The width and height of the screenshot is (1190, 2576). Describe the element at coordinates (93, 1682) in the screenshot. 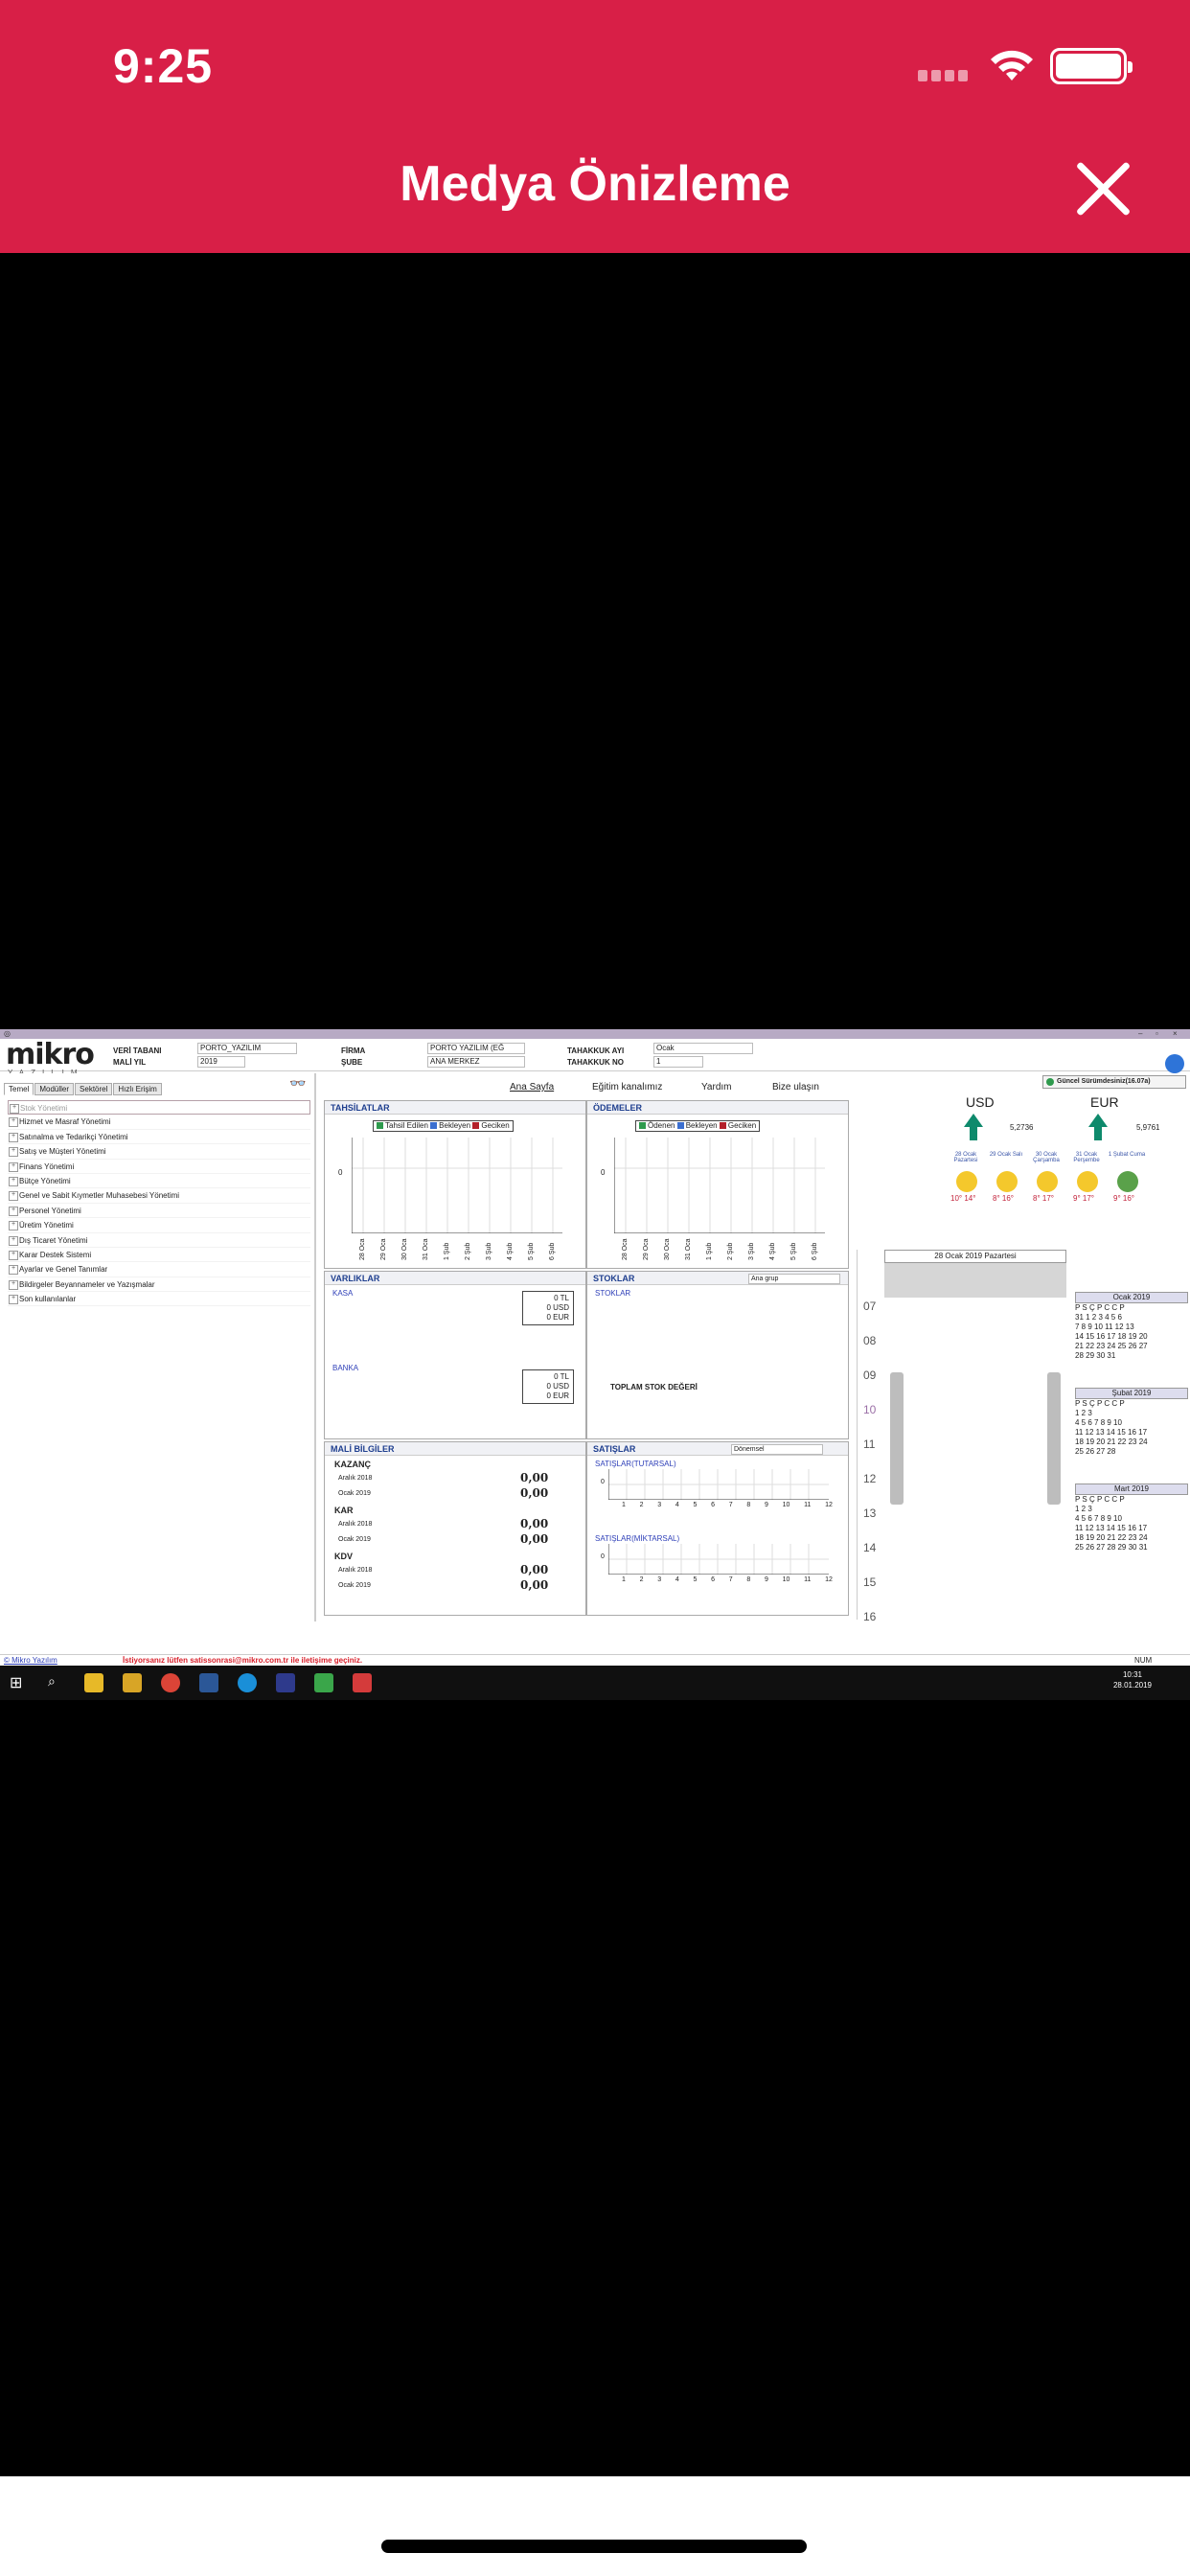

I see `explorer-icon` at that location.